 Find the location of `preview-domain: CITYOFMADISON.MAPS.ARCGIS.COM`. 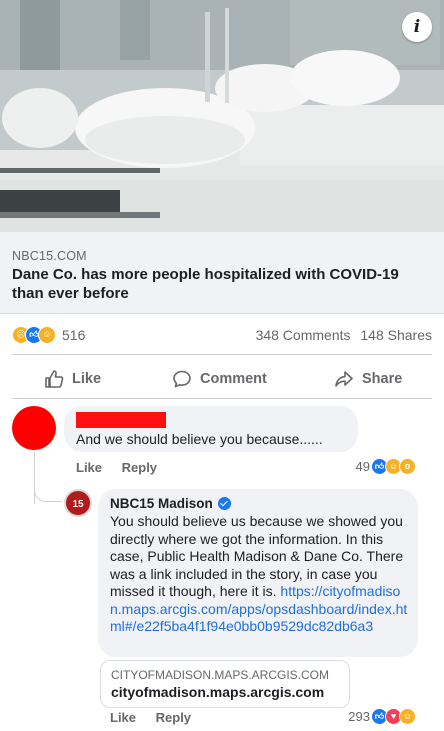

preview-domain: CITYOFMADISON.MAPS.ARCGIS.COM is located at coordinates (220, 675).